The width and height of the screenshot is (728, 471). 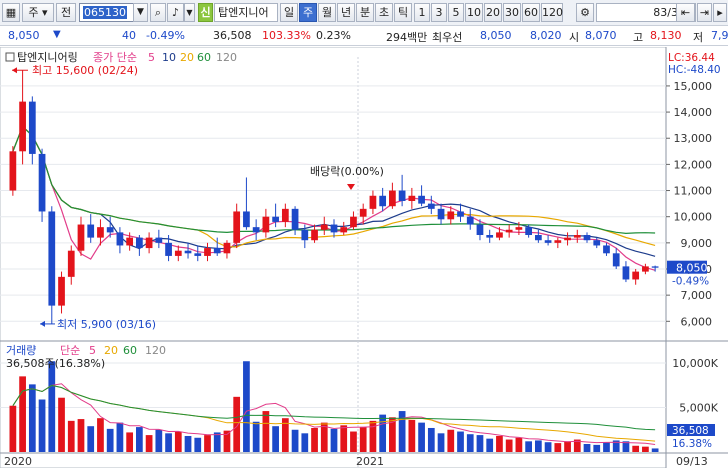 What do you see at coordinates (33, 12) in the screenshot?
I see `timeframe-dropdown-label: 주` at bounding box center [33, 12].